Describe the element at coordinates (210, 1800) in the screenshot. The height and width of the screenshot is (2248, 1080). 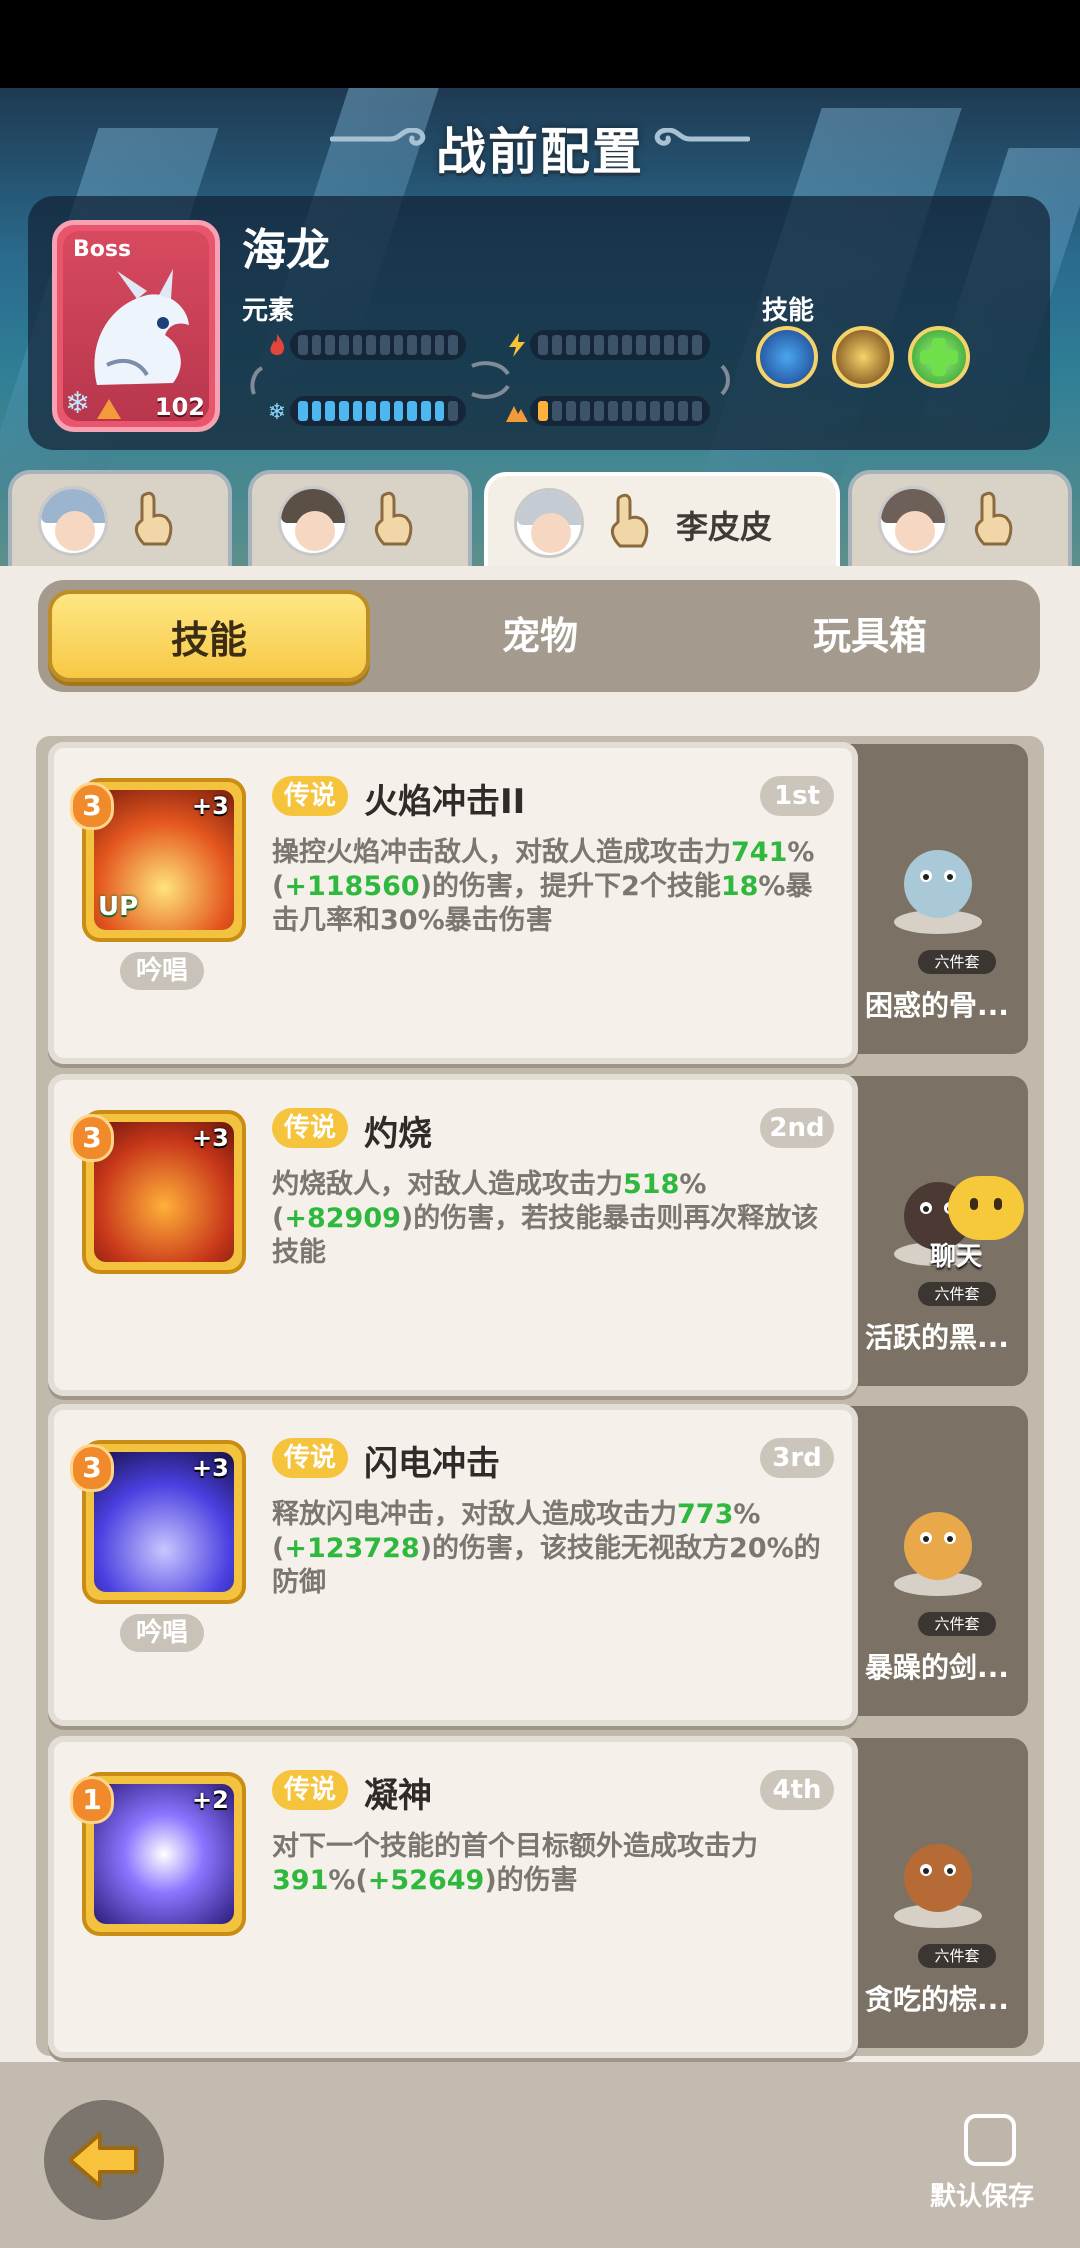
I see `skill-bonus-level: +2` at that location.